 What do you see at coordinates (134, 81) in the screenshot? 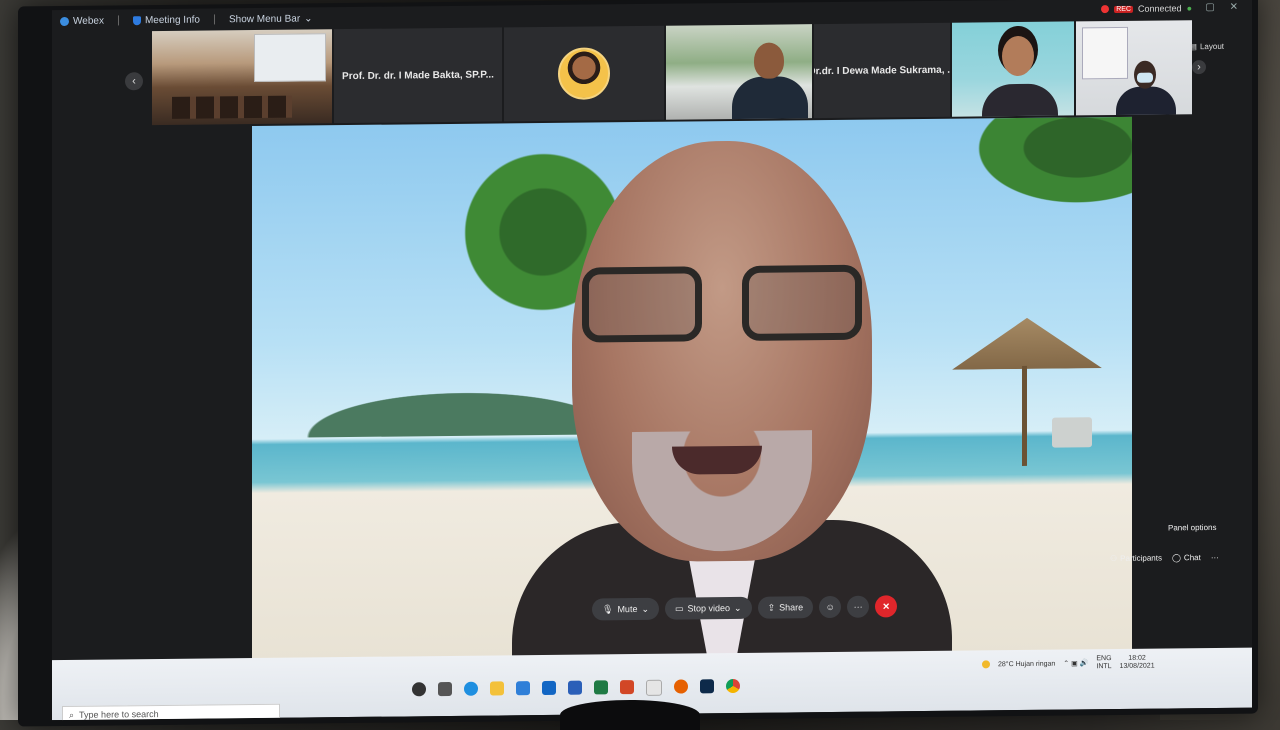
I see `strip-prev-arrow: ‹` at bounding box center [134, 81].